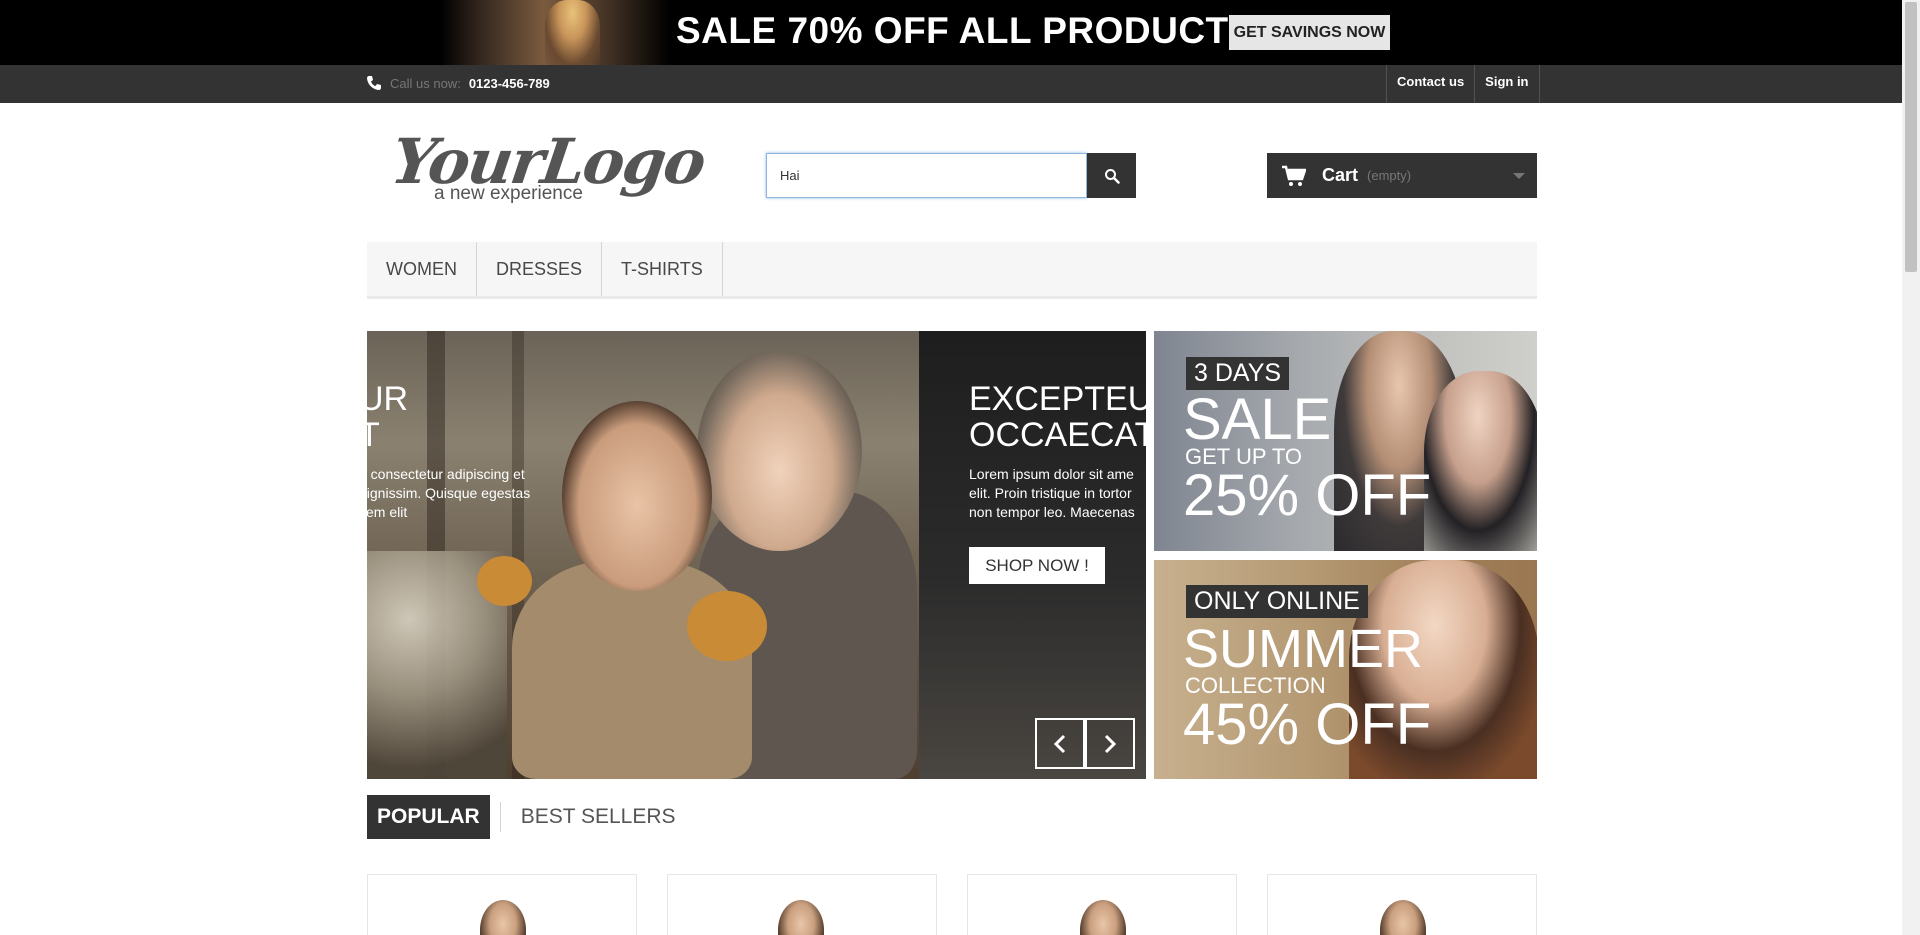 The image size is (1920, 935). Describe the element at coordinates (1277, 601) in the screenshot. I see `promo-tag: ONLY ONLINE` at that location.